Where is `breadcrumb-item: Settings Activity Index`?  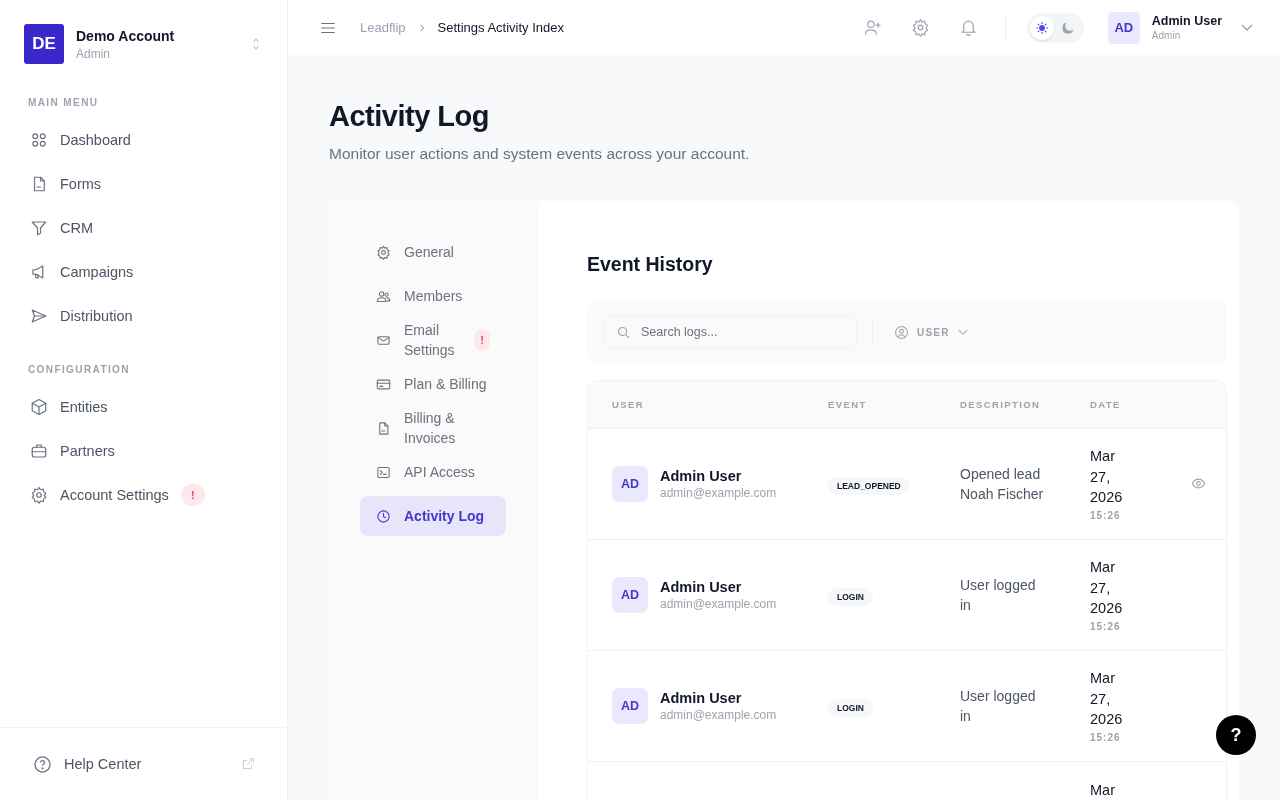 breadcrumb-item: Settings Activity Index is located at coordinates (500, 27).